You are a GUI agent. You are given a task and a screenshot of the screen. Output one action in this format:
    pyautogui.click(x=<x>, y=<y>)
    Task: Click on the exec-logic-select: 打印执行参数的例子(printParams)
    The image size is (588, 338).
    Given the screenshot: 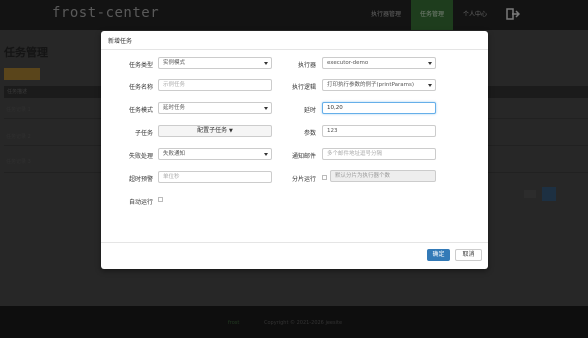 What is the action you would take?
    pyautogui.click(x=379, y=85)
    